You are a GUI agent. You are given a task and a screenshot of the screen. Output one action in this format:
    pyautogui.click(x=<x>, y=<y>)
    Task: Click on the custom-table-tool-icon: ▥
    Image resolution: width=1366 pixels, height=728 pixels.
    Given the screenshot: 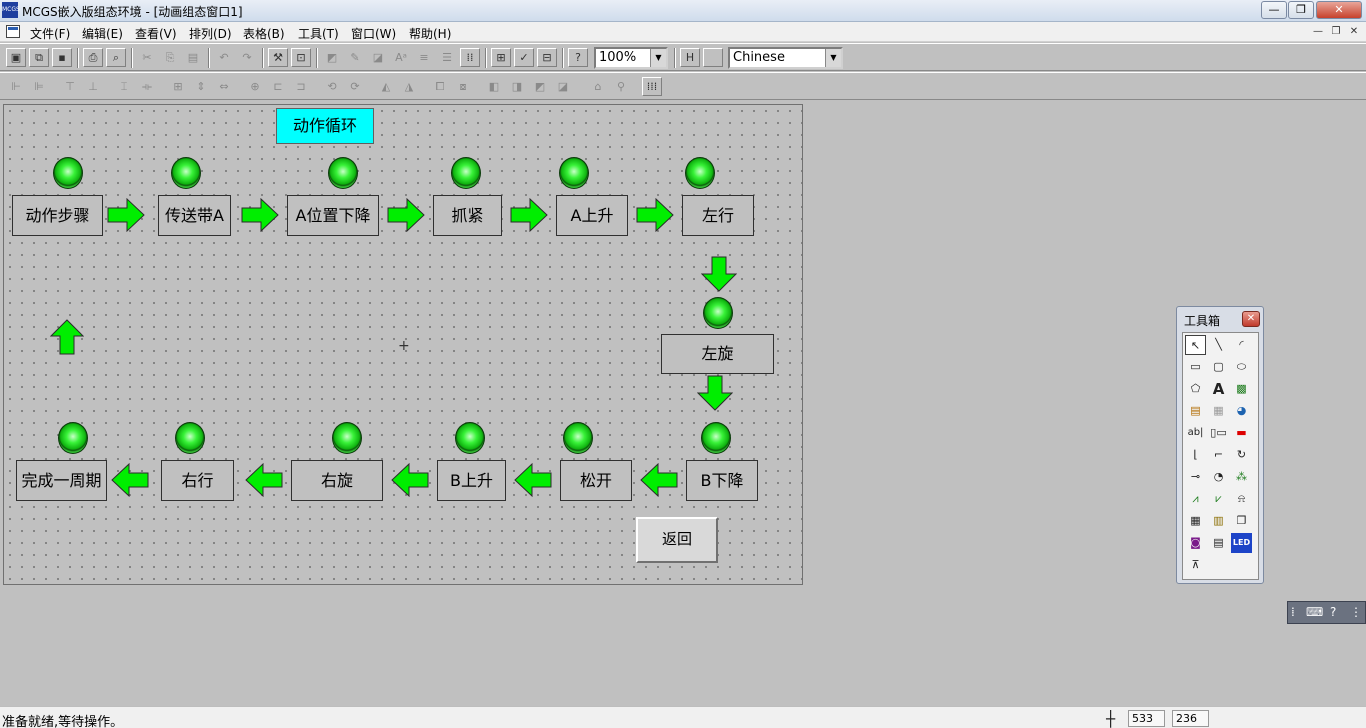 What is the action you would take?
    pyautogui.click(x=1218, y=521)
    